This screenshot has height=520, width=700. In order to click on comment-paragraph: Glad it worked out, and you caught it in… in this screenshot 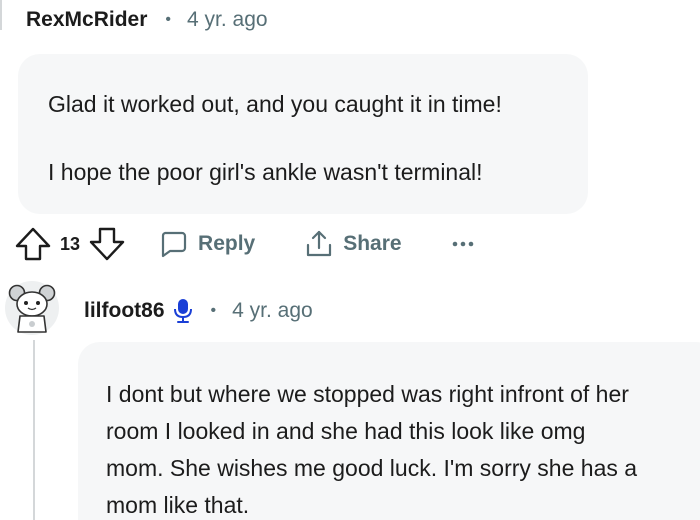, I will do `click(275, 104)`.